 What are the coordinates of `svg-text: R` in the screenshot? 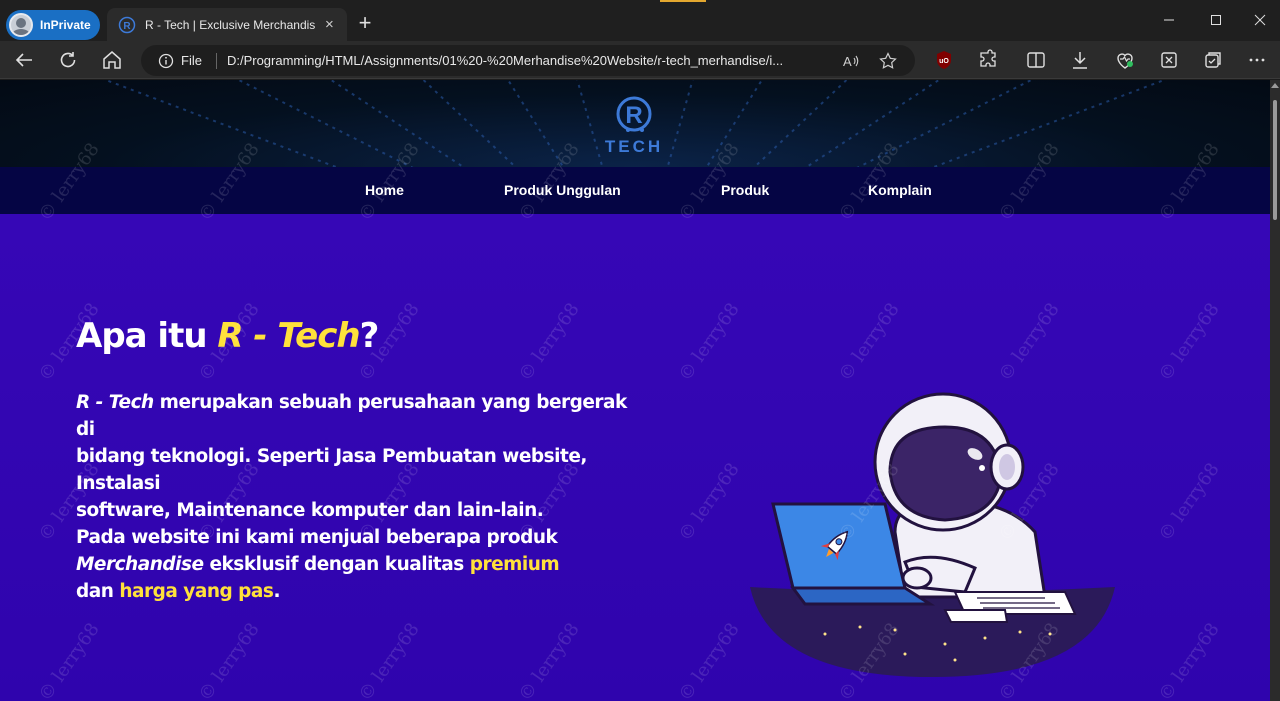 It's located at (127, 26).